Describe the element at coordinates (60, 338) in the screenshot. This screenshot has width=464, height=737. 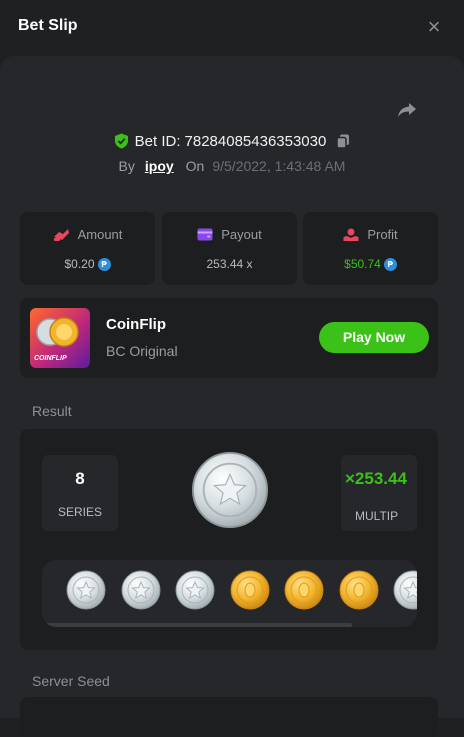
I see `coinflip-thumbnail: COINFLIP` at that location.